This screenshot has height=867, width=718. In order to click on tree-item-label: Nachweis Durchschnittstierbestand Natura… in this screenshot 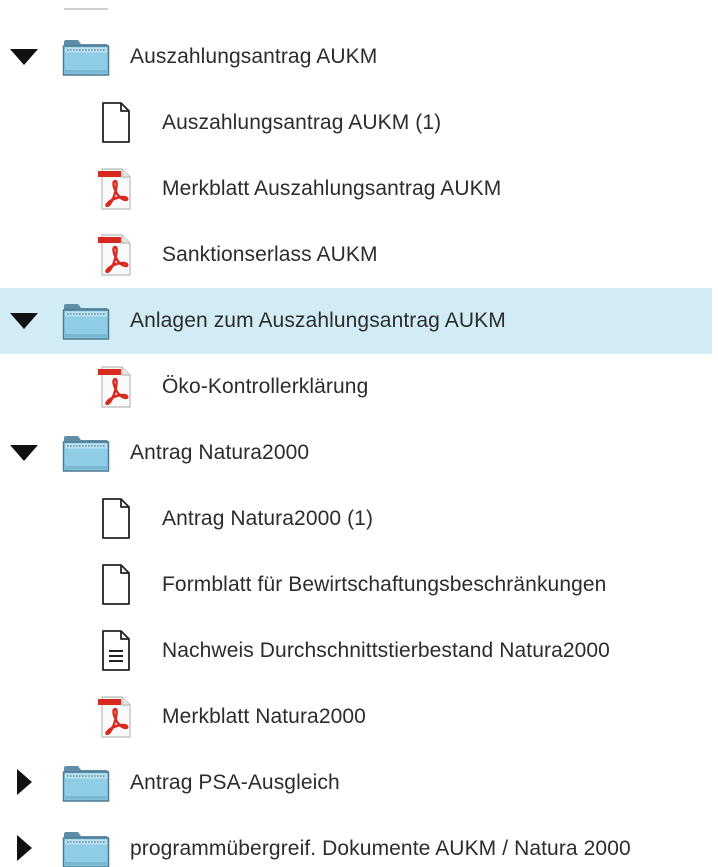, I will do `click(386, 650)`.